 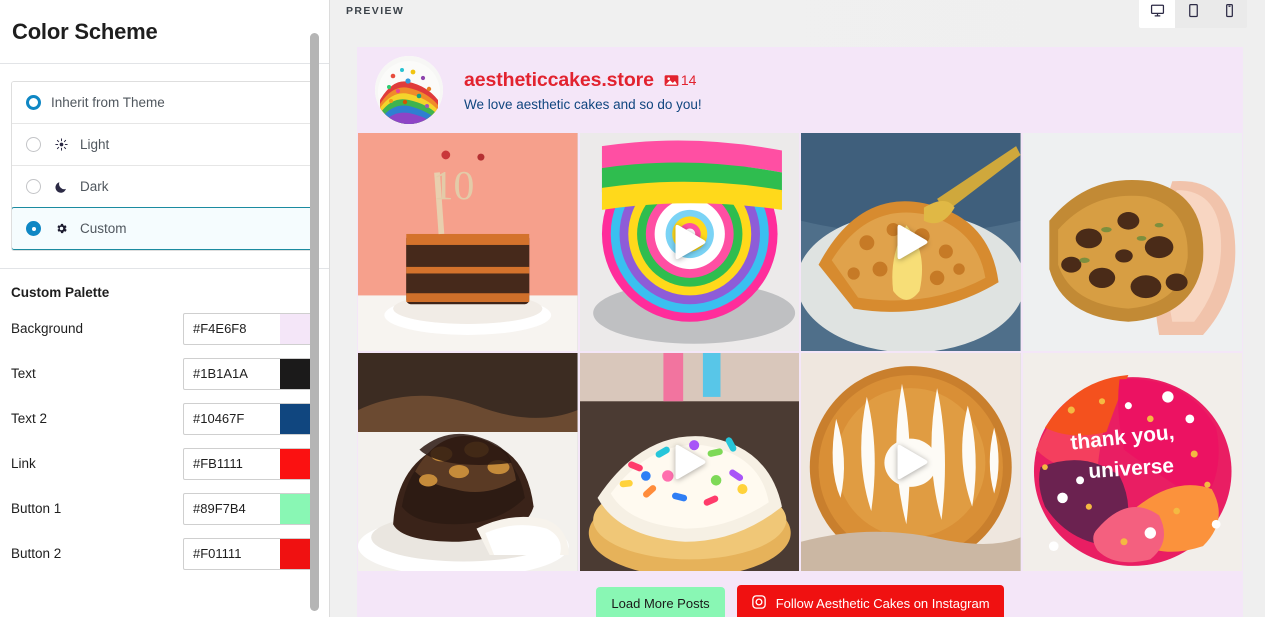 I want to click on color-value: #89F7B4, so click(x=232, y=509).